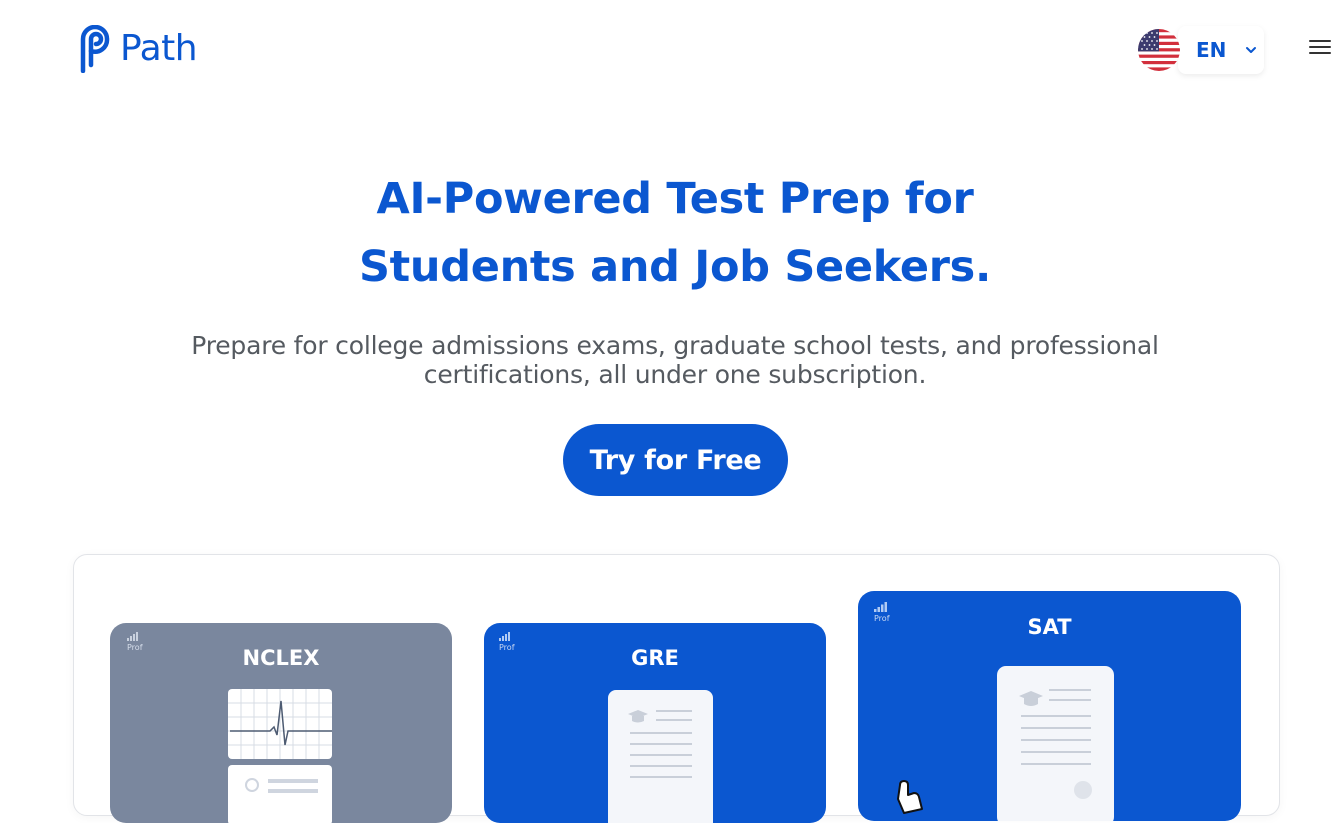 This screenshot has height=823, width=1333. Describe the element at coordinates (660, 756) in the screenshot. I see `document-icon` at that location.